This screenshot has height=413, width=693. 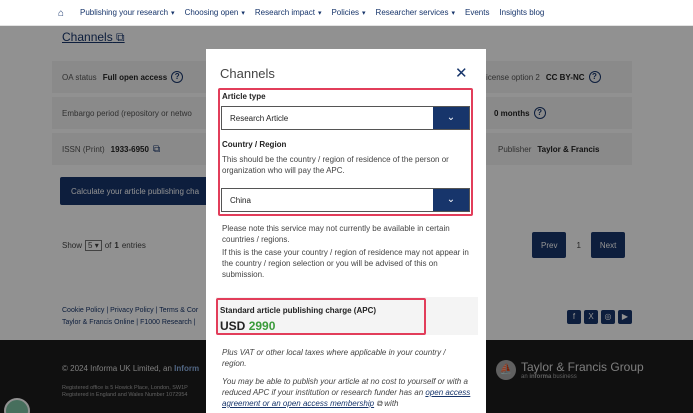 I want to click on close-icon: ✕, so click(x=461, y=73).